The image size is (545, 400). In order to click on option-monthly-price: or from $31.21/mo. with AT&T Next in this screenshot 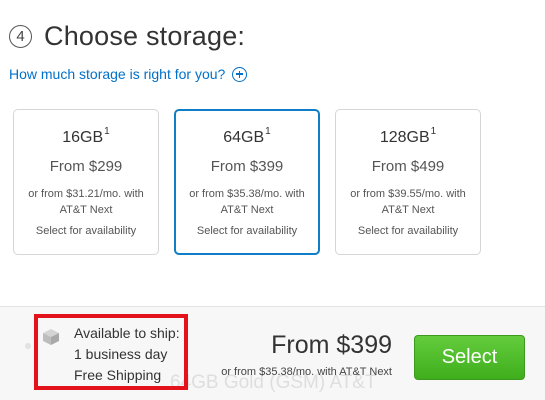, I will do `click(86, 202)`.